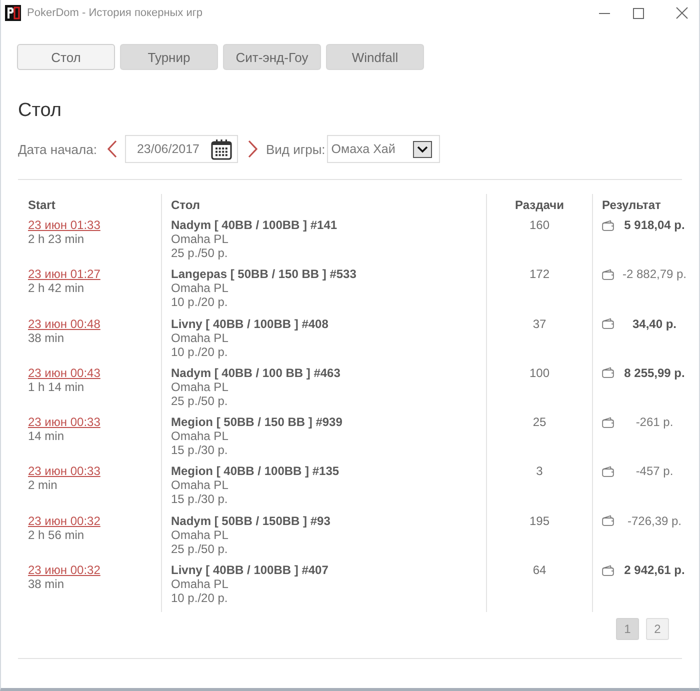  What do you see at coordinates (185, 205) in the screenshot?
I see `column-header: Стол` at bounding box center [185, 205].